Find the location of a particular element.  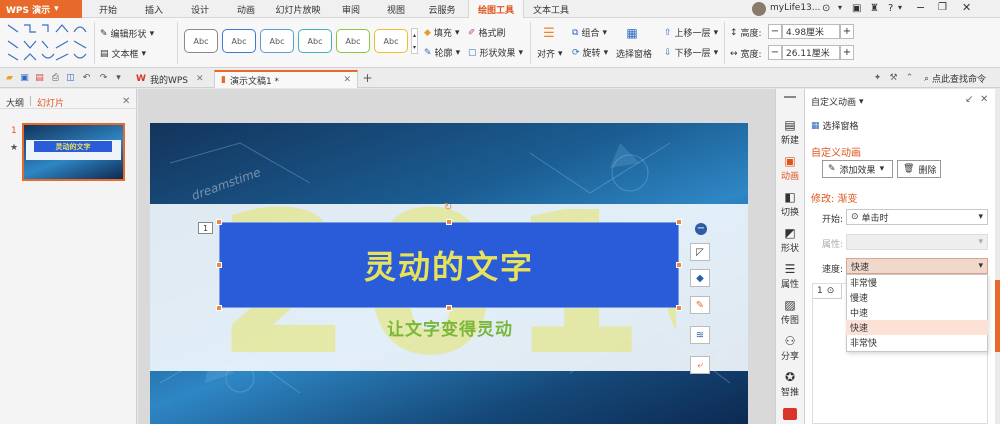

width-input: 26.11厘米 is located at coordinates (811, 52).